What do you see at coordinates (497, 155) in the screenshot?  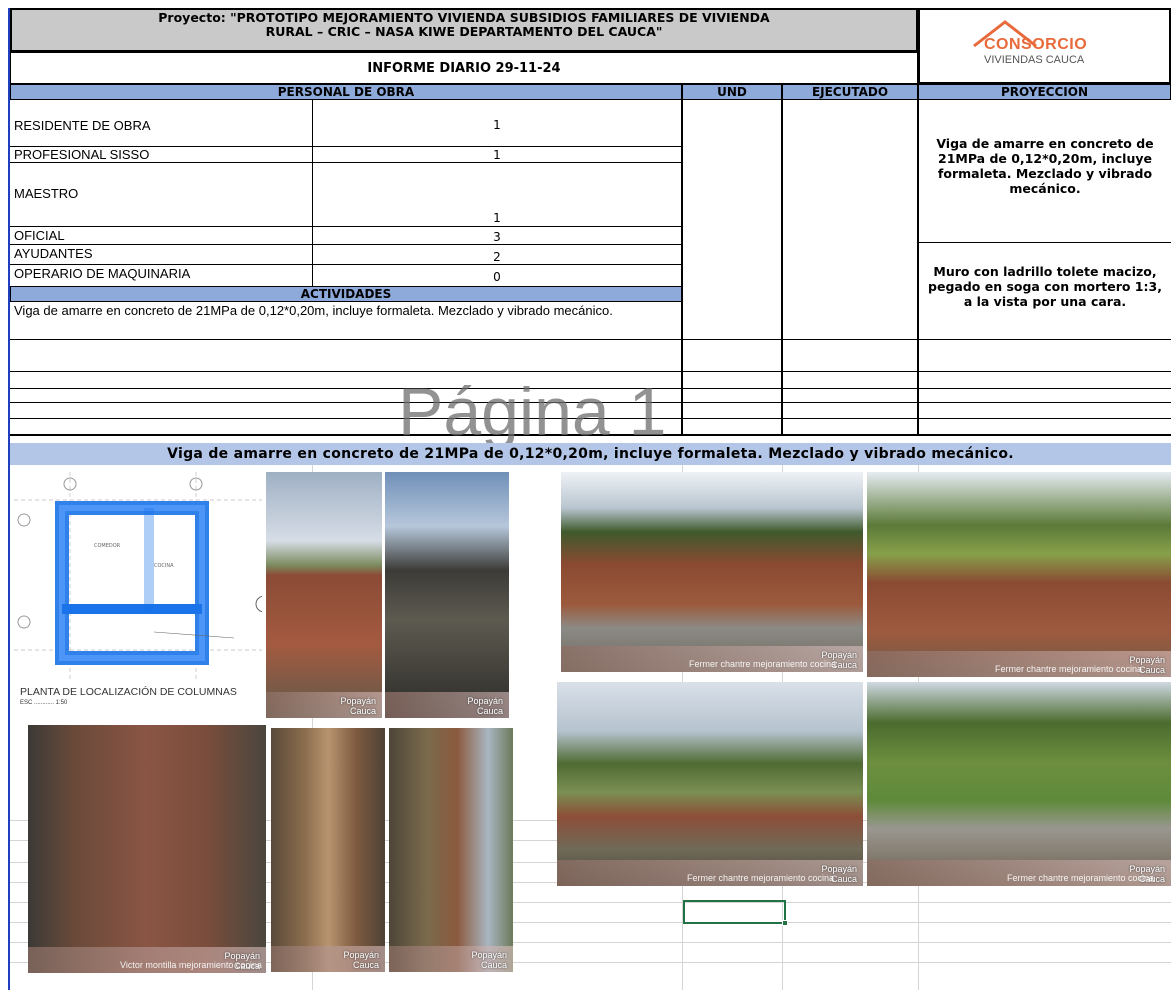 I see `personal-count-2: 1` at bounding box center [497, 155].